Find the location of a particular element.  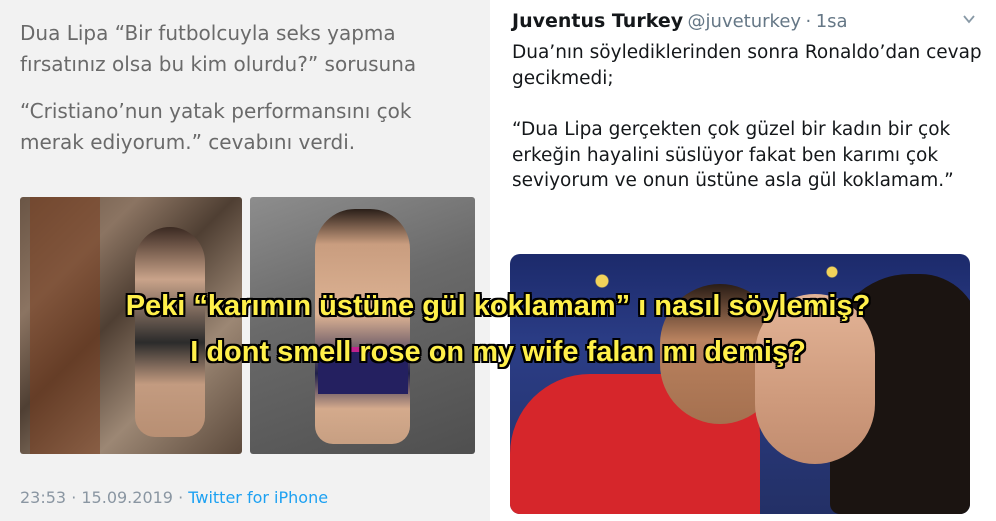

account-handle: @juveturkey is located at coordinates (745, 21).